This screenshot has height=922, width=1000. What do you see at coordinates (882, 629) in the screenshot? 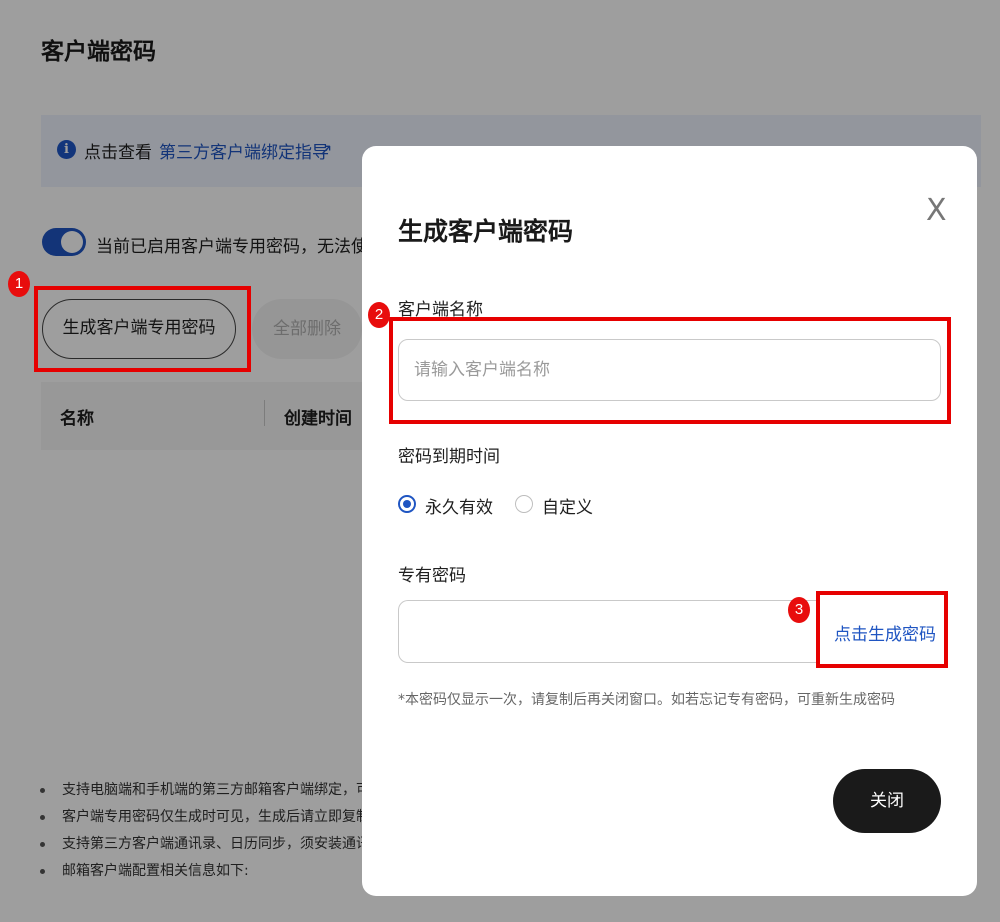
I see `step3-highlight` at bounding box center [882, 629].